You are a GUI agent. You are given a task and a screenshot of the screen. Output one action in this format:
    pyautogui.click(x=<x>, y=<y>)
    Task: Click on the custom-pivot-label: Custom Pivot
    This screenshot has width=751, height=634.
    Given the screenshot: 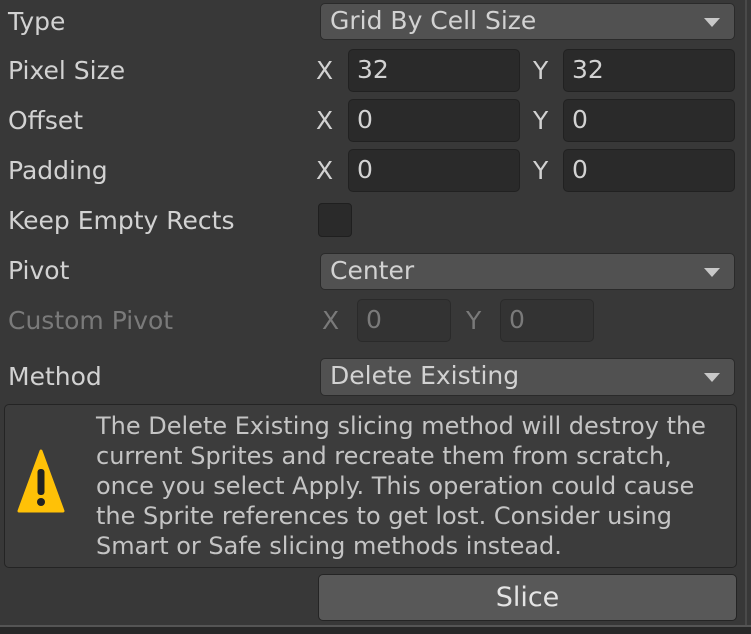 What is the action you would take?
    pyautogui.click(x=91, y=320)
    